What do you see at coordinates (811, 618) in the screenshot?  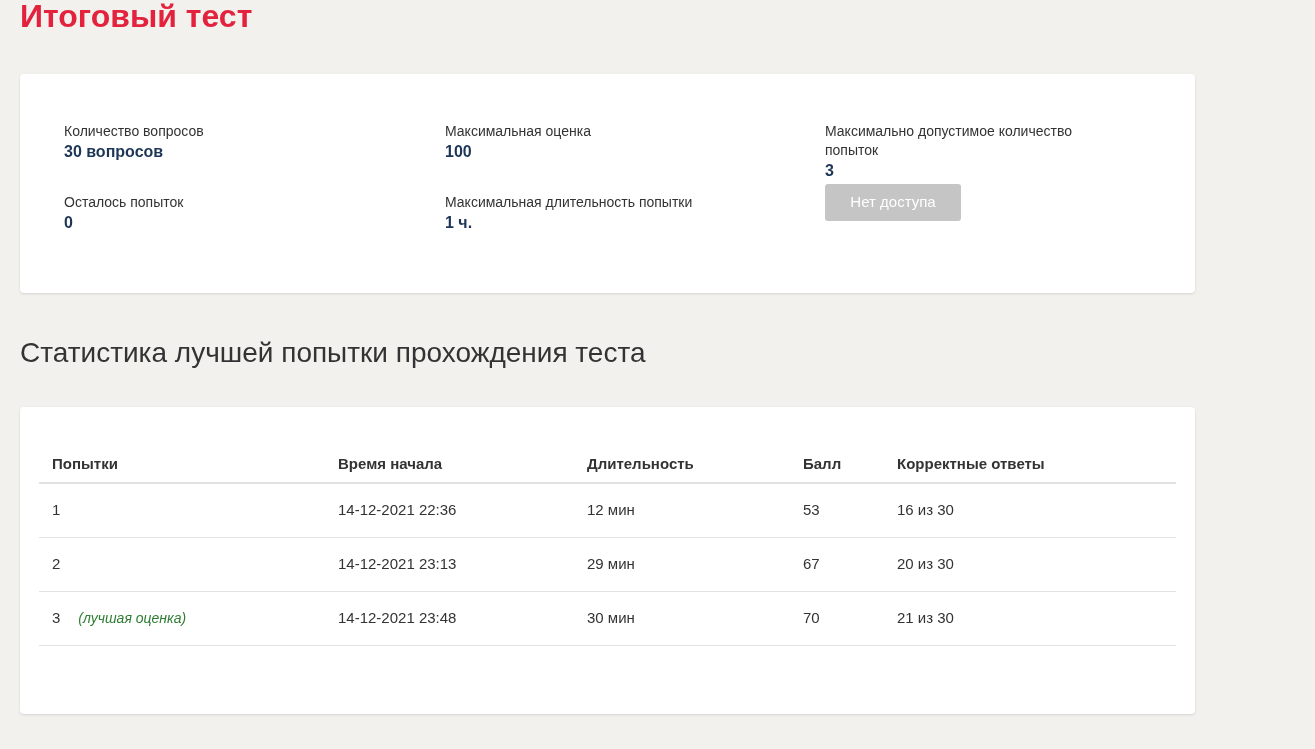 I see `table-cell-text: 70` at bounding box center [811, 618].